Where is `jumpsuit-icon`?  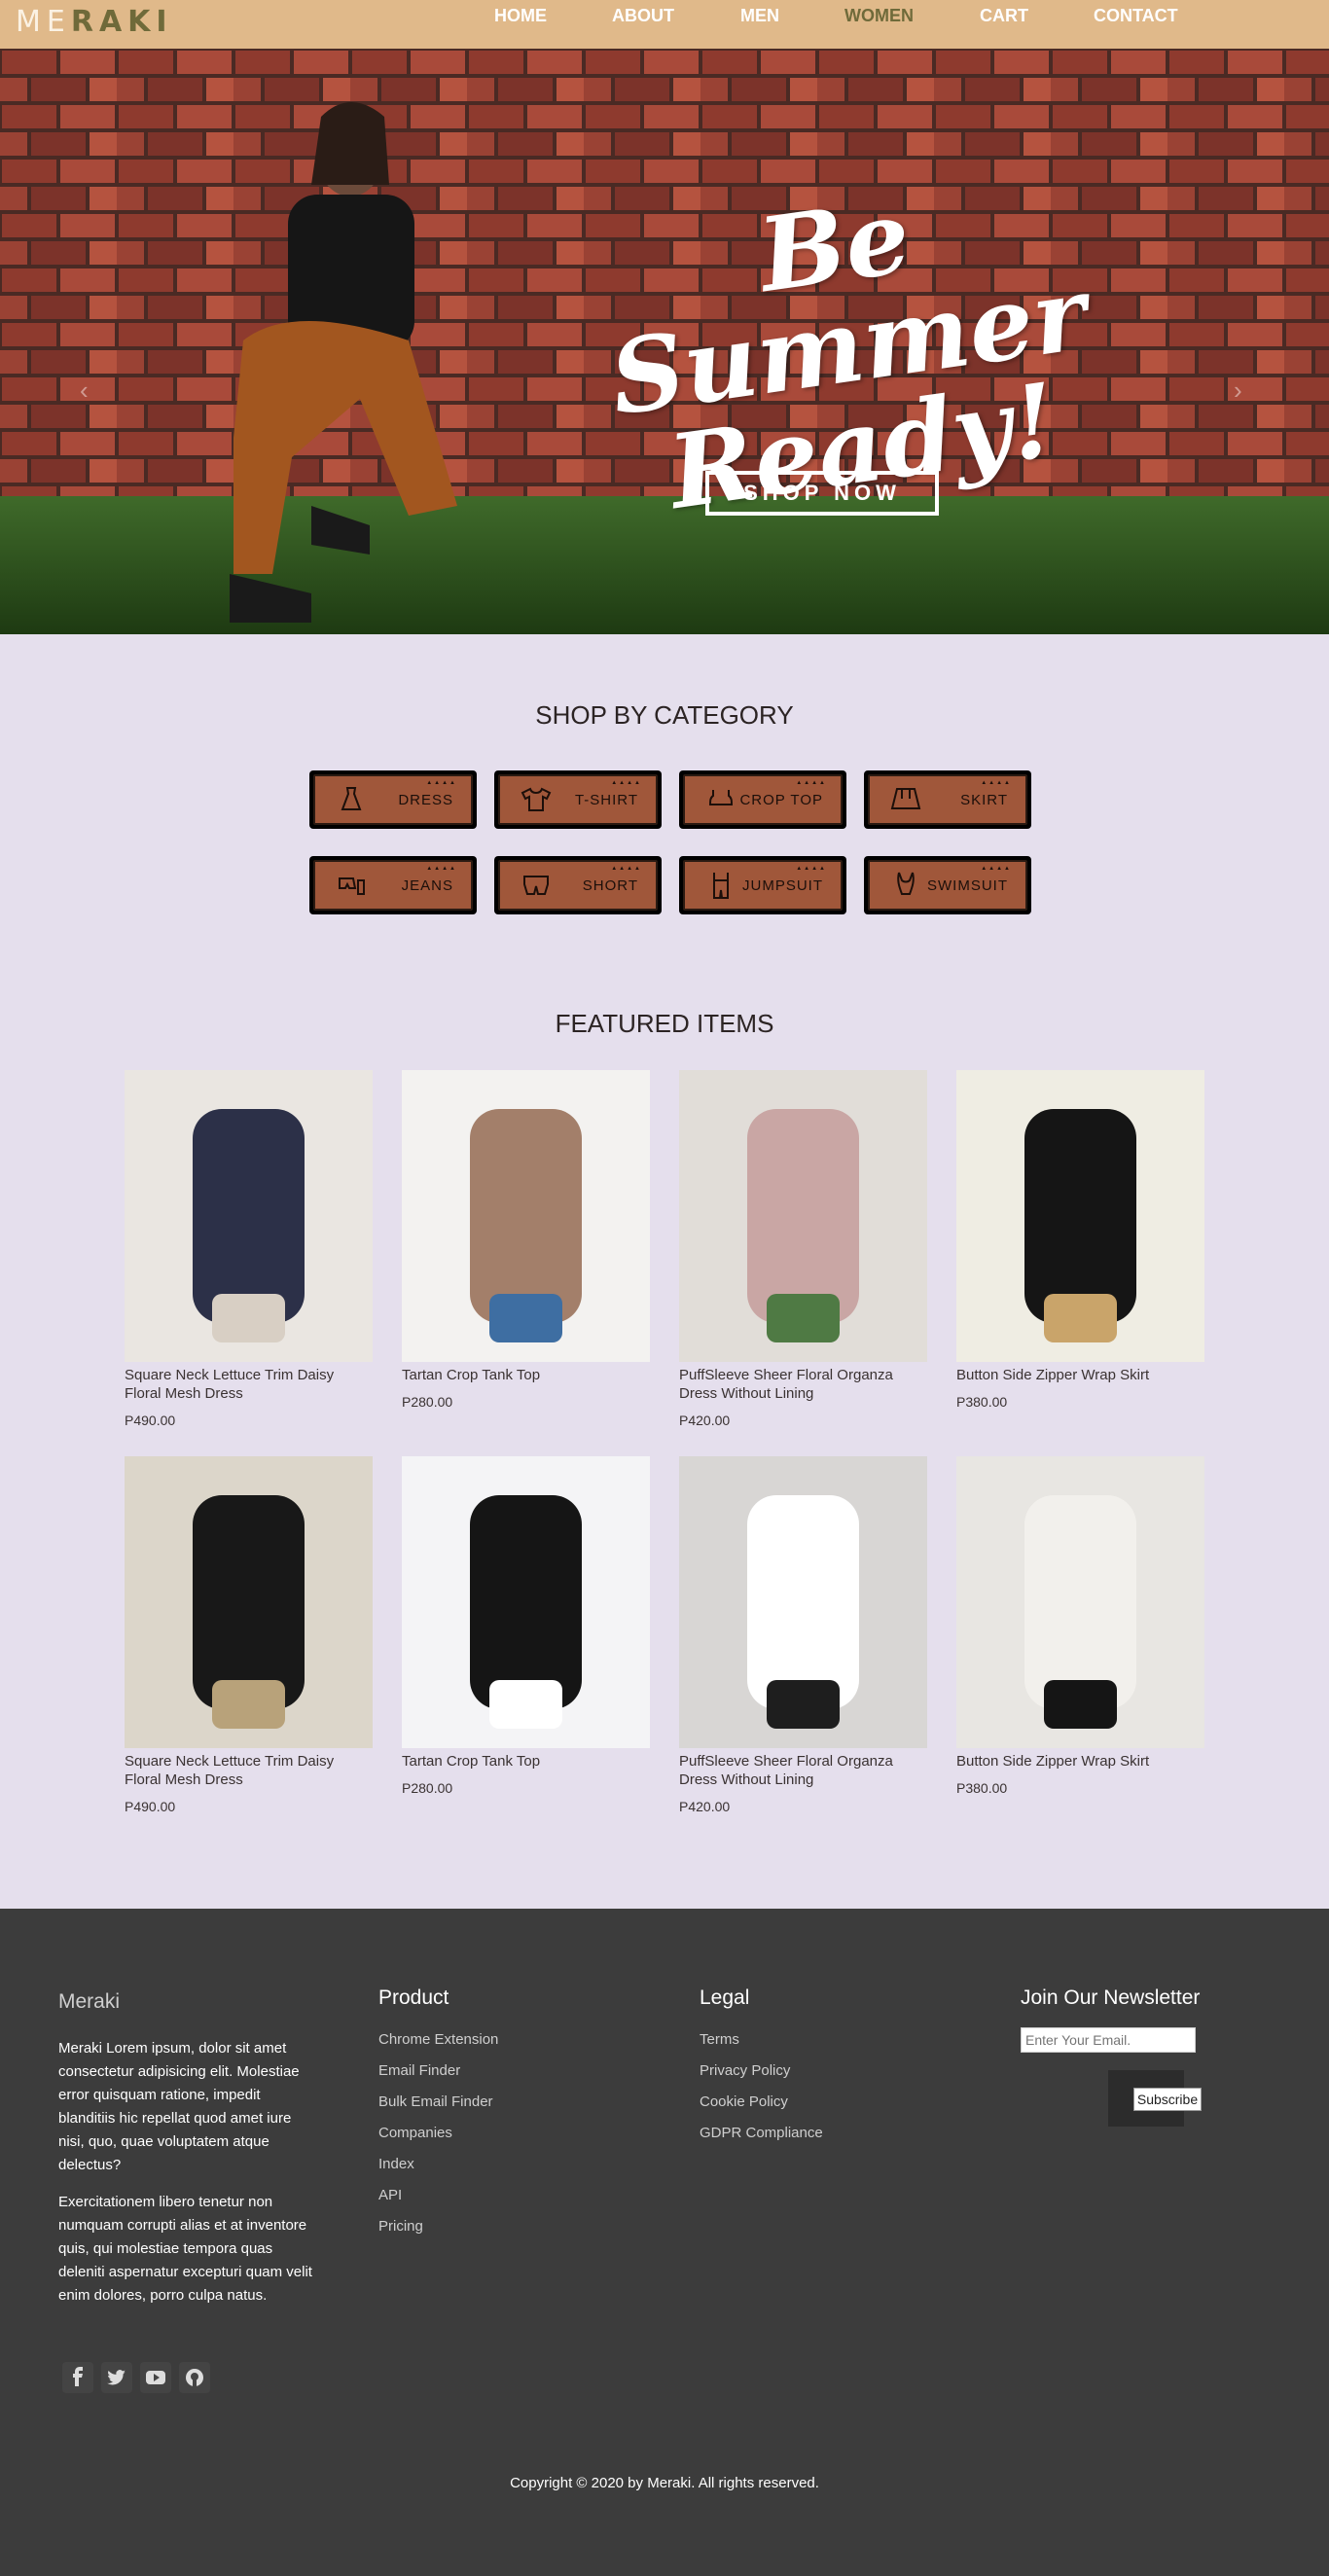 jumpsuit-icon is located at coordinates (721, 886).